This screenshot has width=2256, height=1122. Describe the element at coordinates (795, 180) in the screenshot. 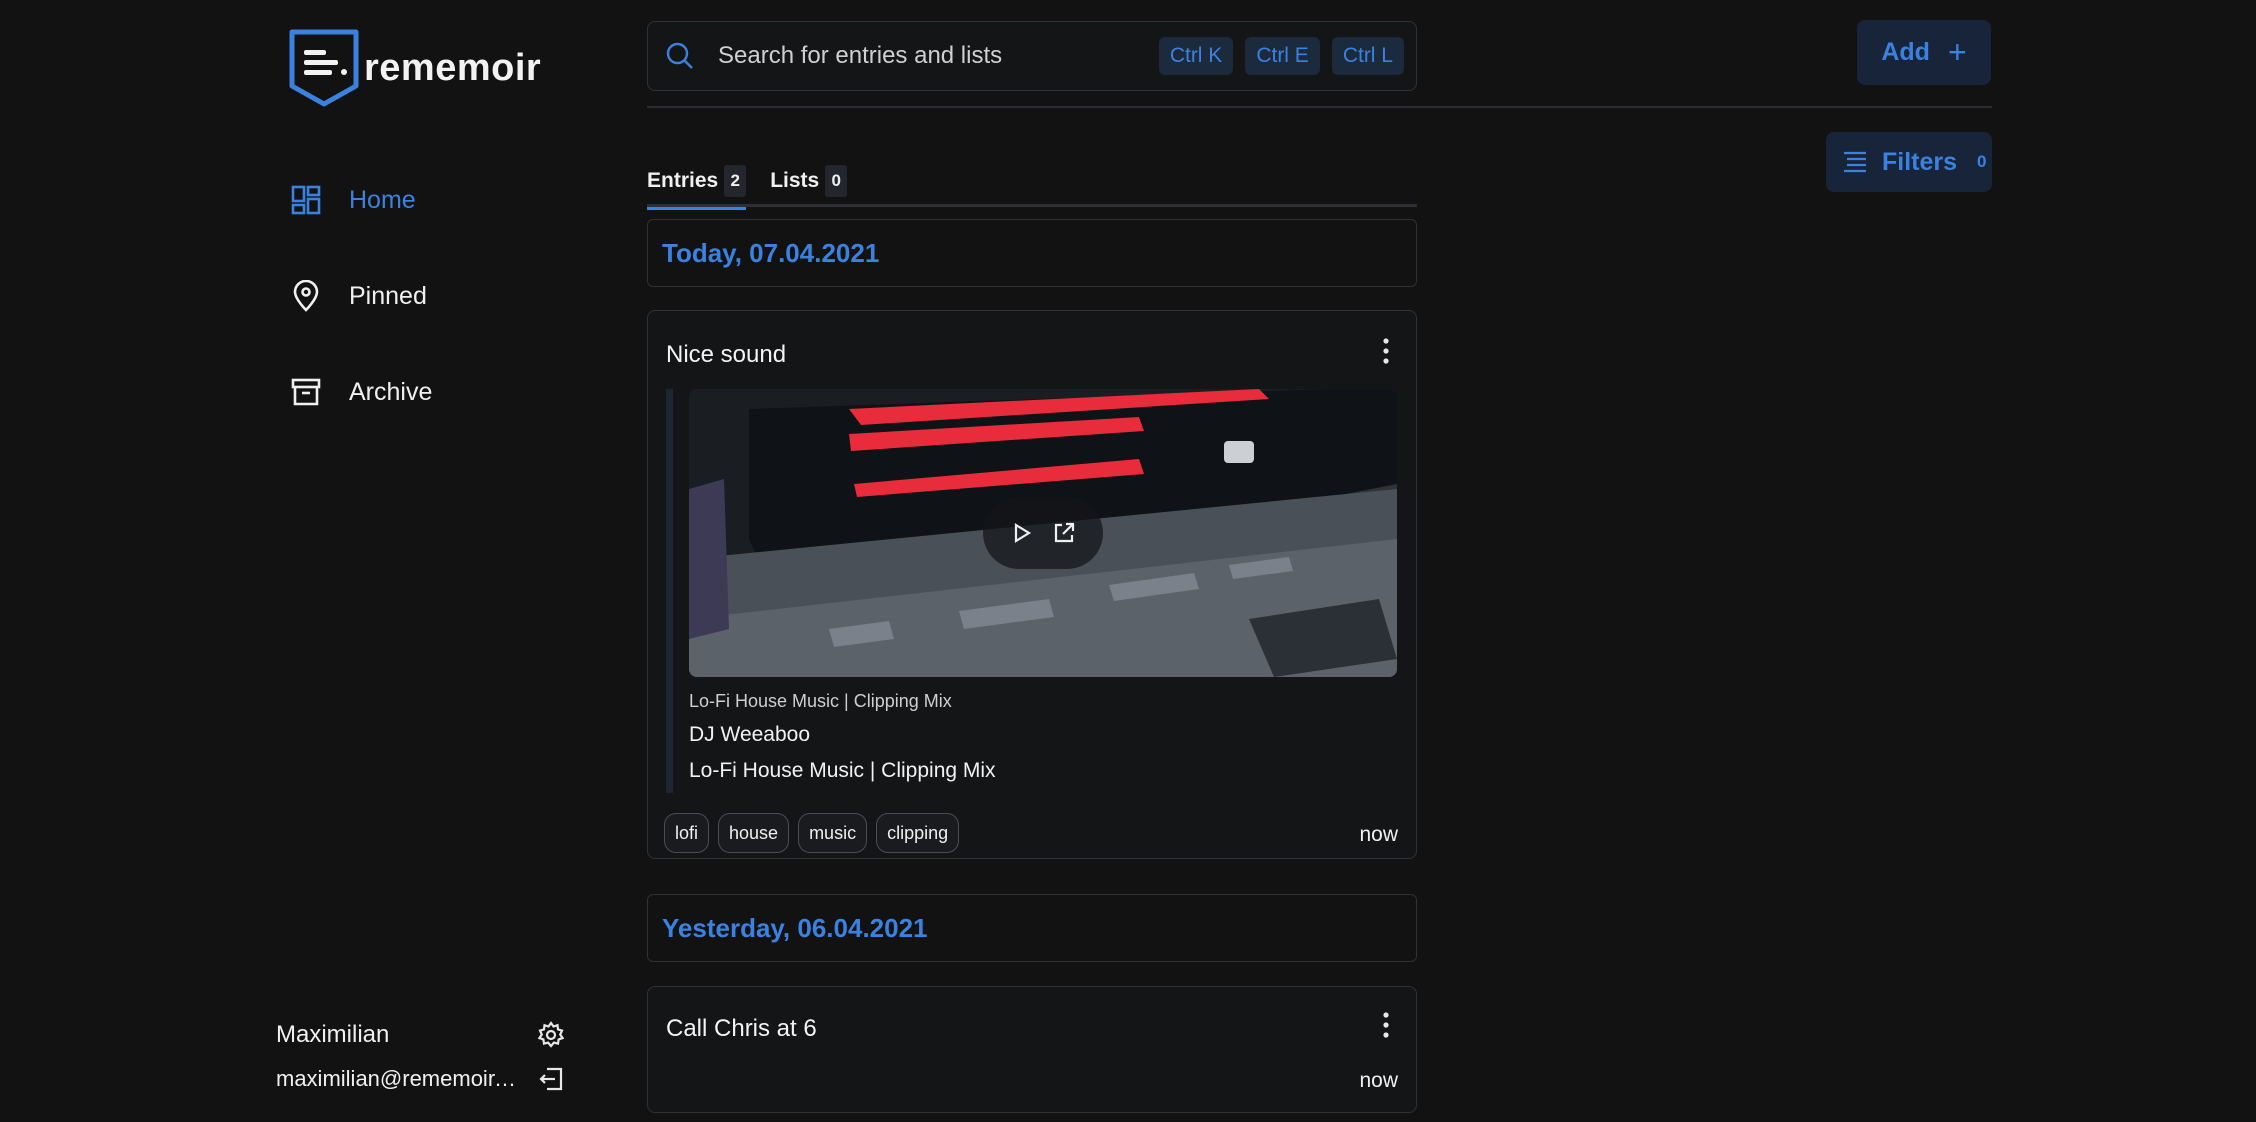

I see `tab-label: Lists` at that location.